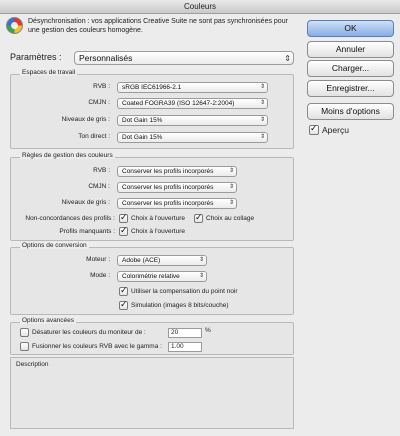  What do you see at coordinates (184, 58) in the screenshot?
I see `settings-select: Personnalisés ⇕` at bounding box center [184, 58].